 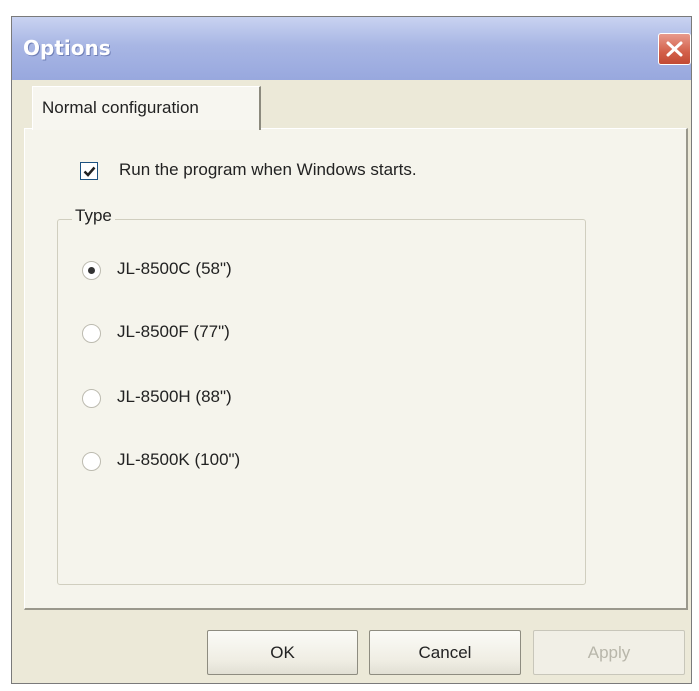 What do you see at coordinates (268, 169) in the screenshot?
I see `checkbox-label: Run the program when Windows starts.` at bounding box center [268, 169].